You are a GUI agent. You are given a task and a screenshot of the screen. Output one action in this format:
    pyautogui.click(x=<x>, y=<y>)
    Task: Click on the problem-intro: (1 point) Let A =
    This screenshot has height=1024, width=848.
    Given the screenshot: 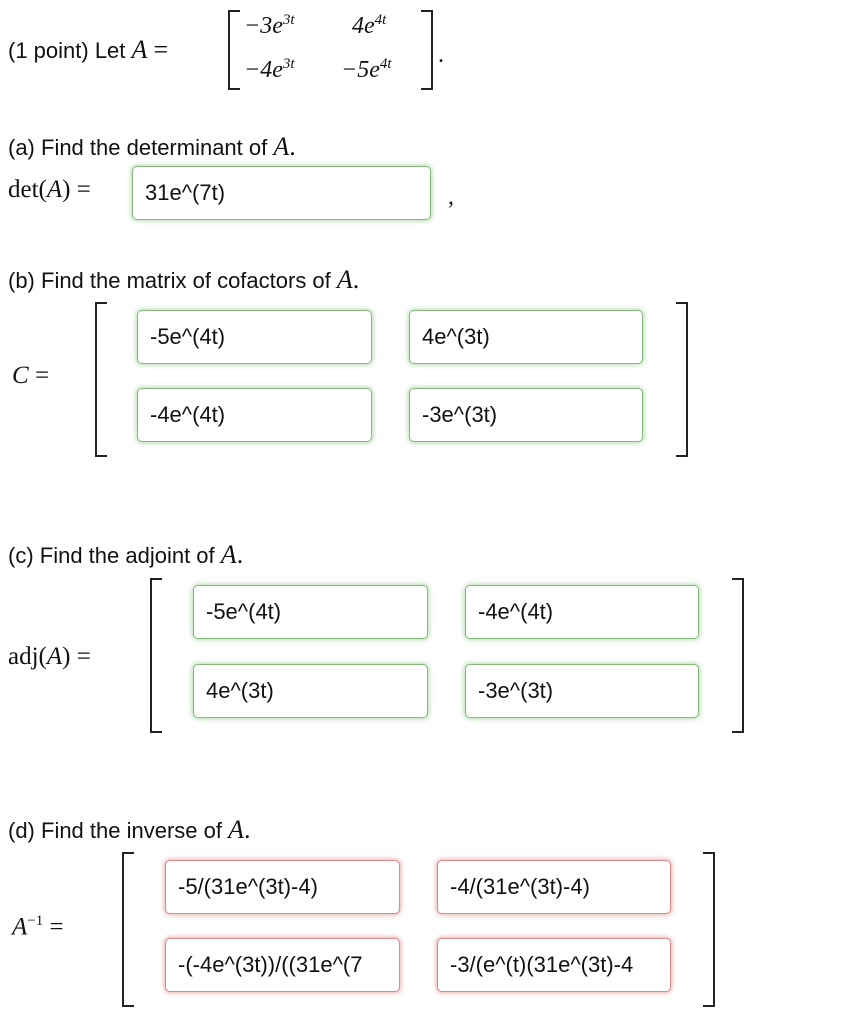 What is the action you would take?
    pyautogui.click(x=88, y=50)
    